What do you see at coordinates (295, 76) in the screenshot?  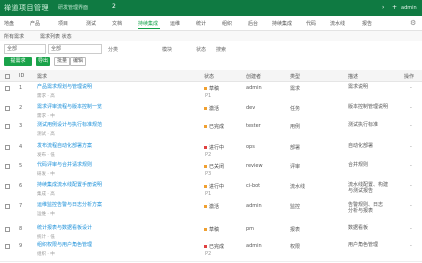 I see `col-type: 类型` at bounding box center [295, 76].